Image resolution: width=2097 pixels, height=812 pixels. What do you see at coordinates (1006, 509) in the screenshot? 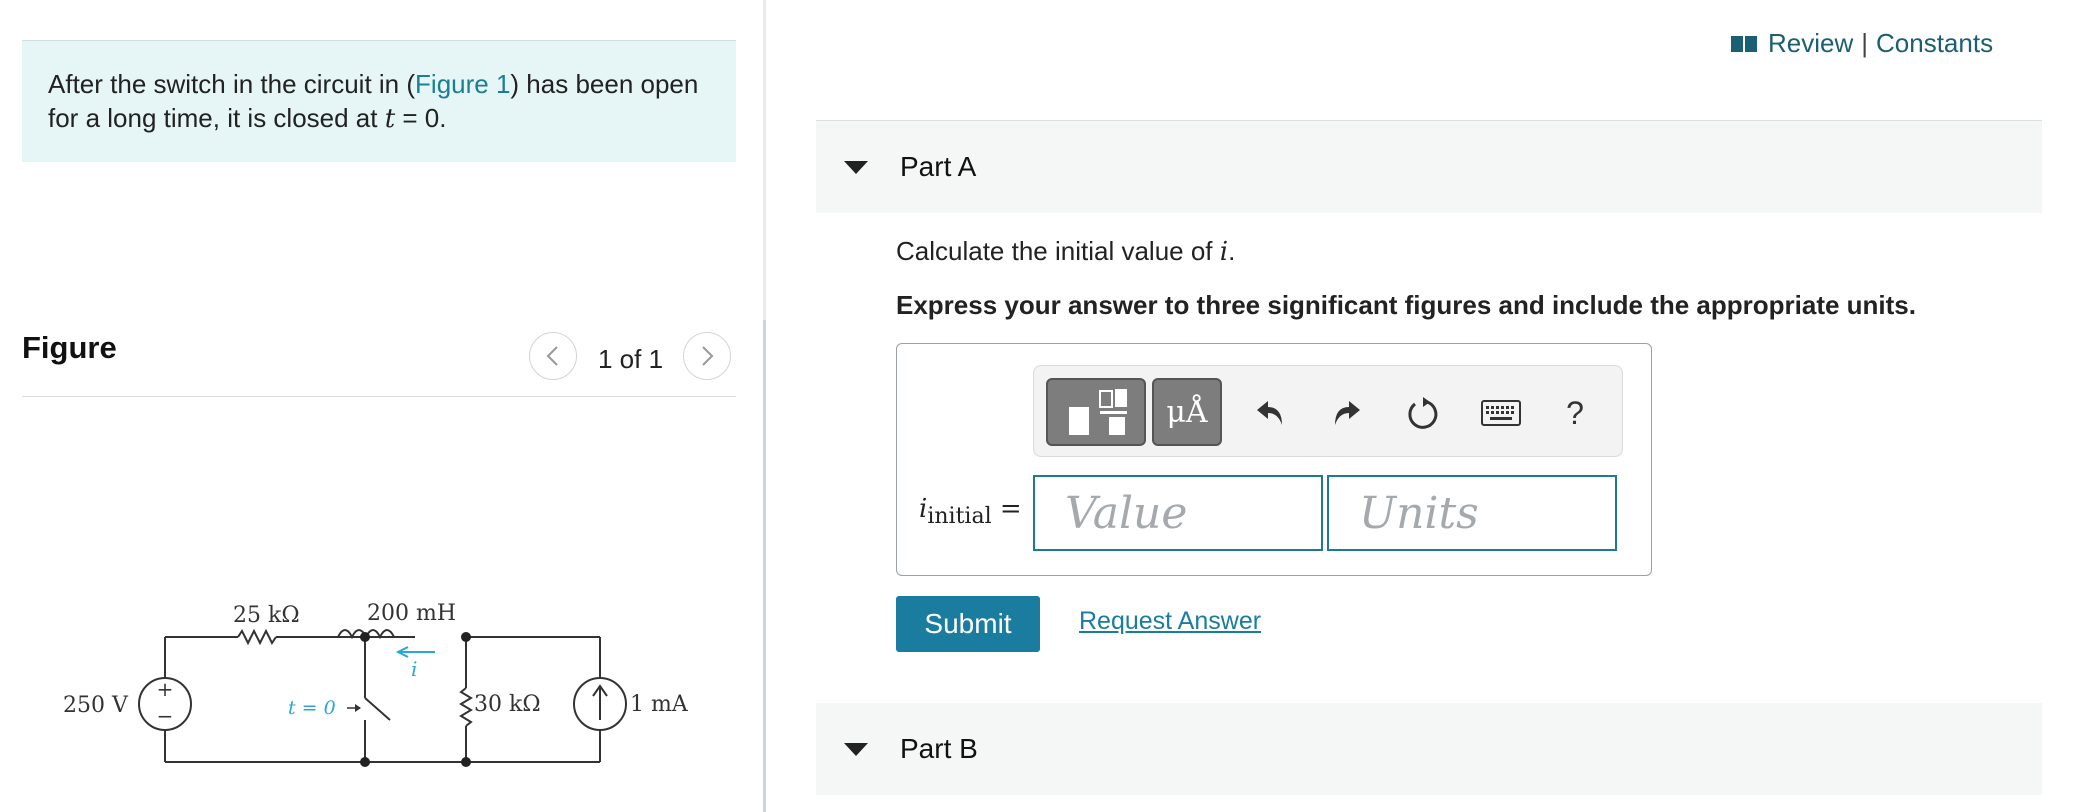
I see `equals-sign: =` at bounding box center [1006, 509].